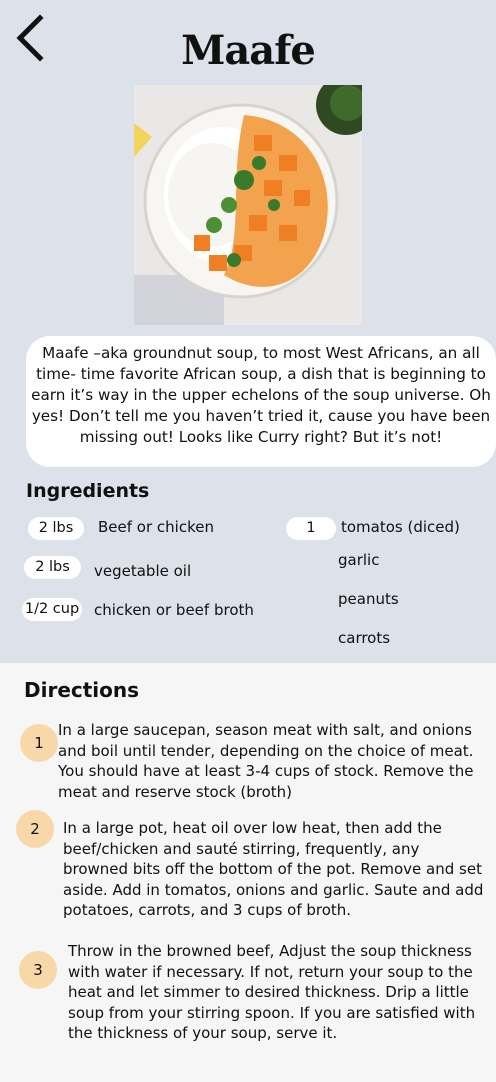 The width and height of the screenshot is (496, 1082). What do you see at coordinates (368, 599) in the screenshot?
I see `ingredient-name: peanuts` at bounding box center [368, 599].